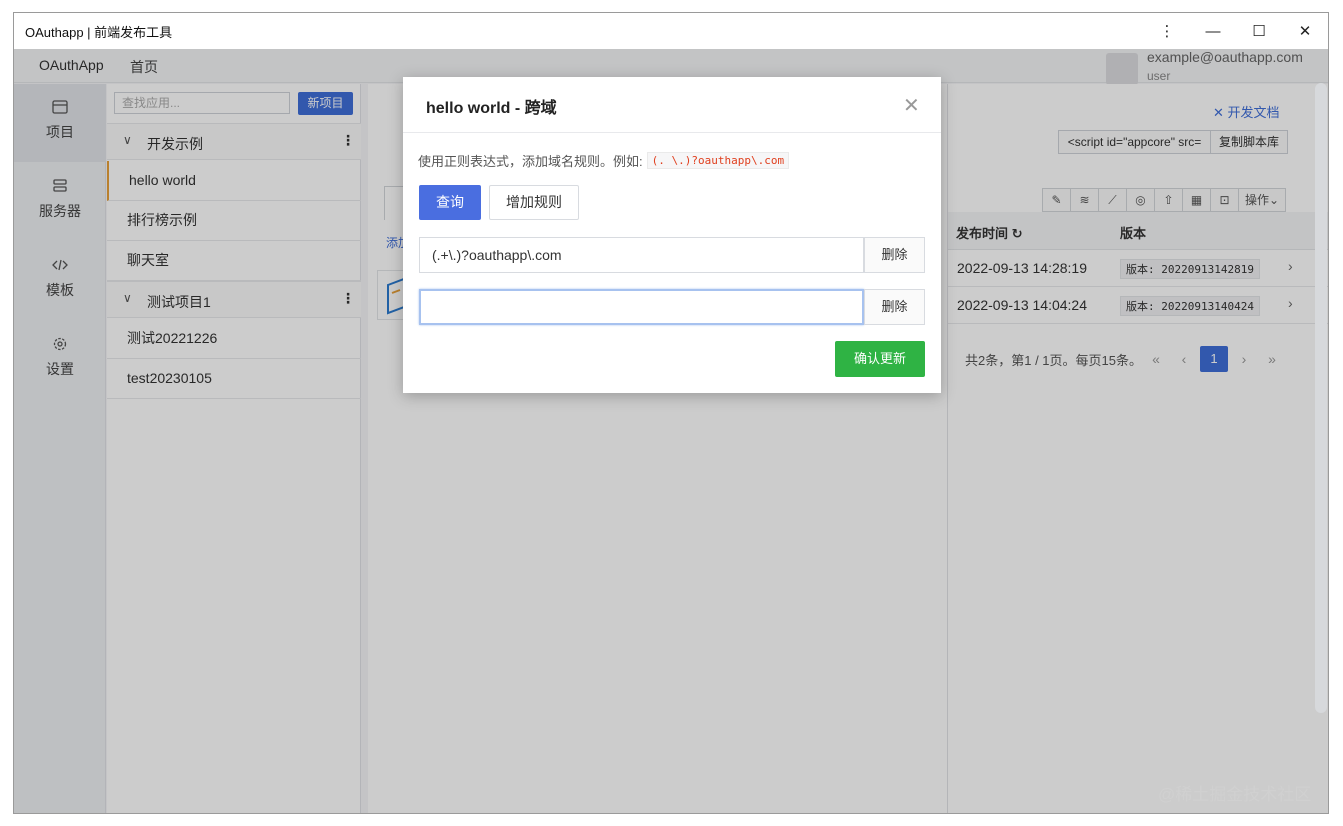 This screenshot has height=826, width=1343. What do you see at coordinates (641, 255) in the screenshot?
I see `rule-input: (.+\.)?oauthapp\.com` at bounding box center [641, 255].